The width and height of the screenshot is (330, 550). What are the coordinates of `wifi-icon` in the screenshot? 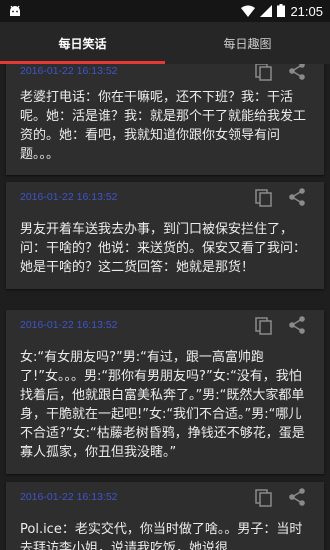 It's located at (248, 11).